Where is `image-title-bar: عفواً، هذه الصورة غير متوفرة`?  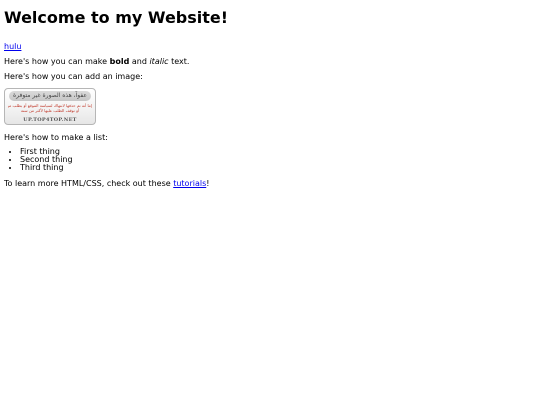
image-title-bar: عفواً، هذه الصورة غير متوفرة is located at coordinates (50, 96).